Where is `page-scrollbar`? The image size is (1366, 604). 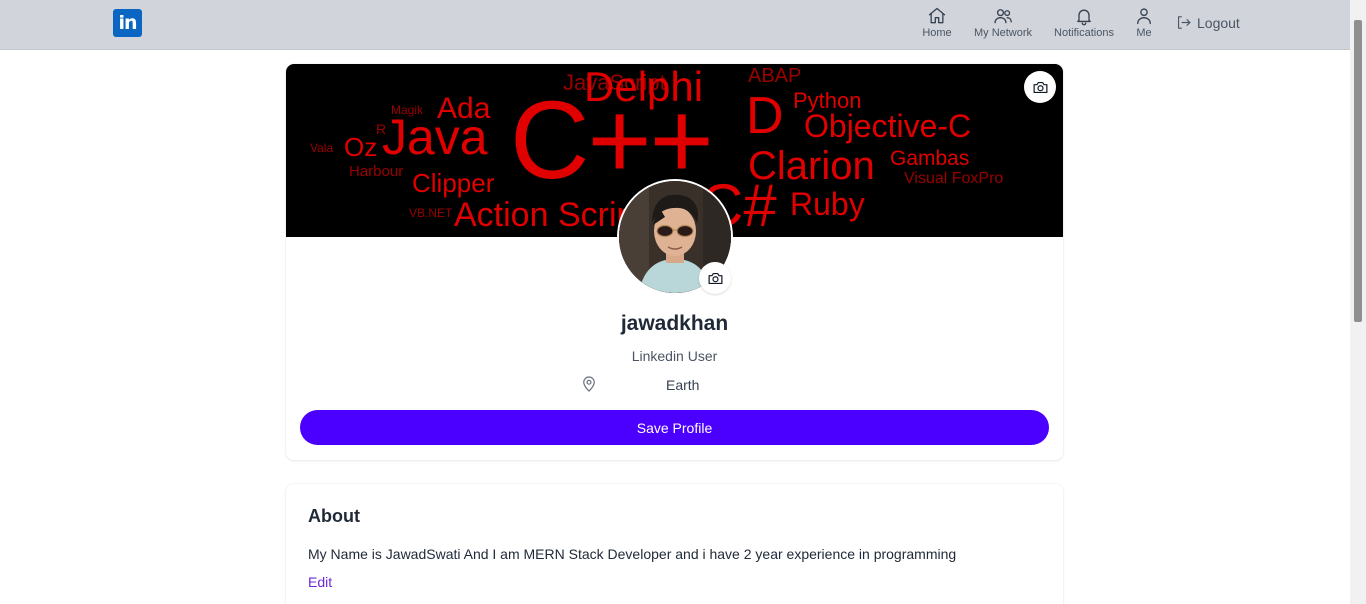 page-scrollbar is located at coordinates (1358, 302).